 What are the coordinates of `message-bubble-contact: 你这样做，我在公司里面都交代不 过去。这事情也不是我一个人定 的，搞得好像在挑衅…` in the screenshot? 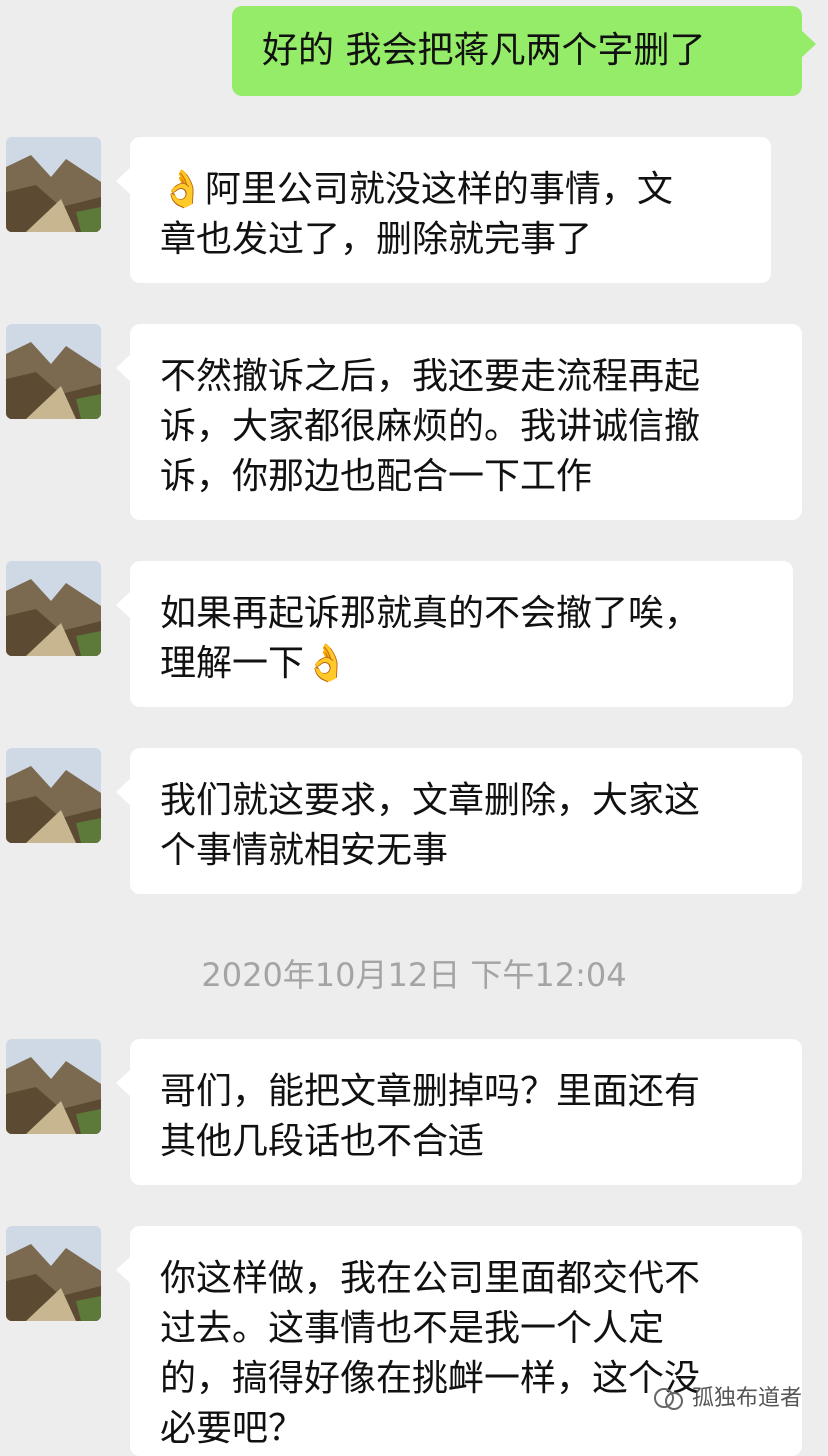 It's located at (459, 1341).